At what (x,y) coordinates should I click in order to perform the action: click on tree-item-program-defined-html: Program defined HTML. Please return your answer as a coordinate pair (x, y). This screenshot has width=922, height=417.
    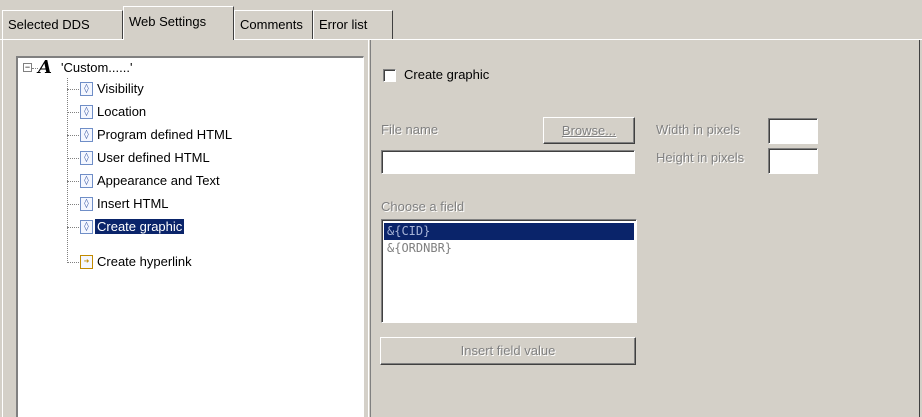
    Looking at the image, I should click on (164, 135).